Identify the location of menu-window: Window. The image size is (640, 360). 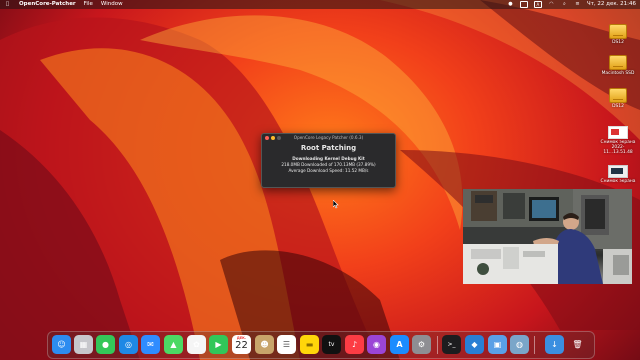
(112, 4).